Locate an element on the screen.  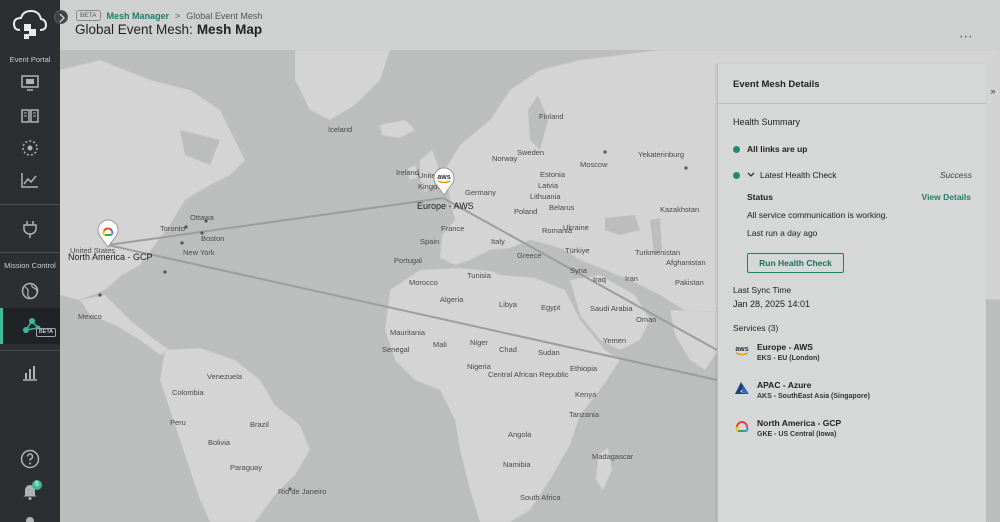
region-pin-europe: aws is located at coordinates (444, 181).